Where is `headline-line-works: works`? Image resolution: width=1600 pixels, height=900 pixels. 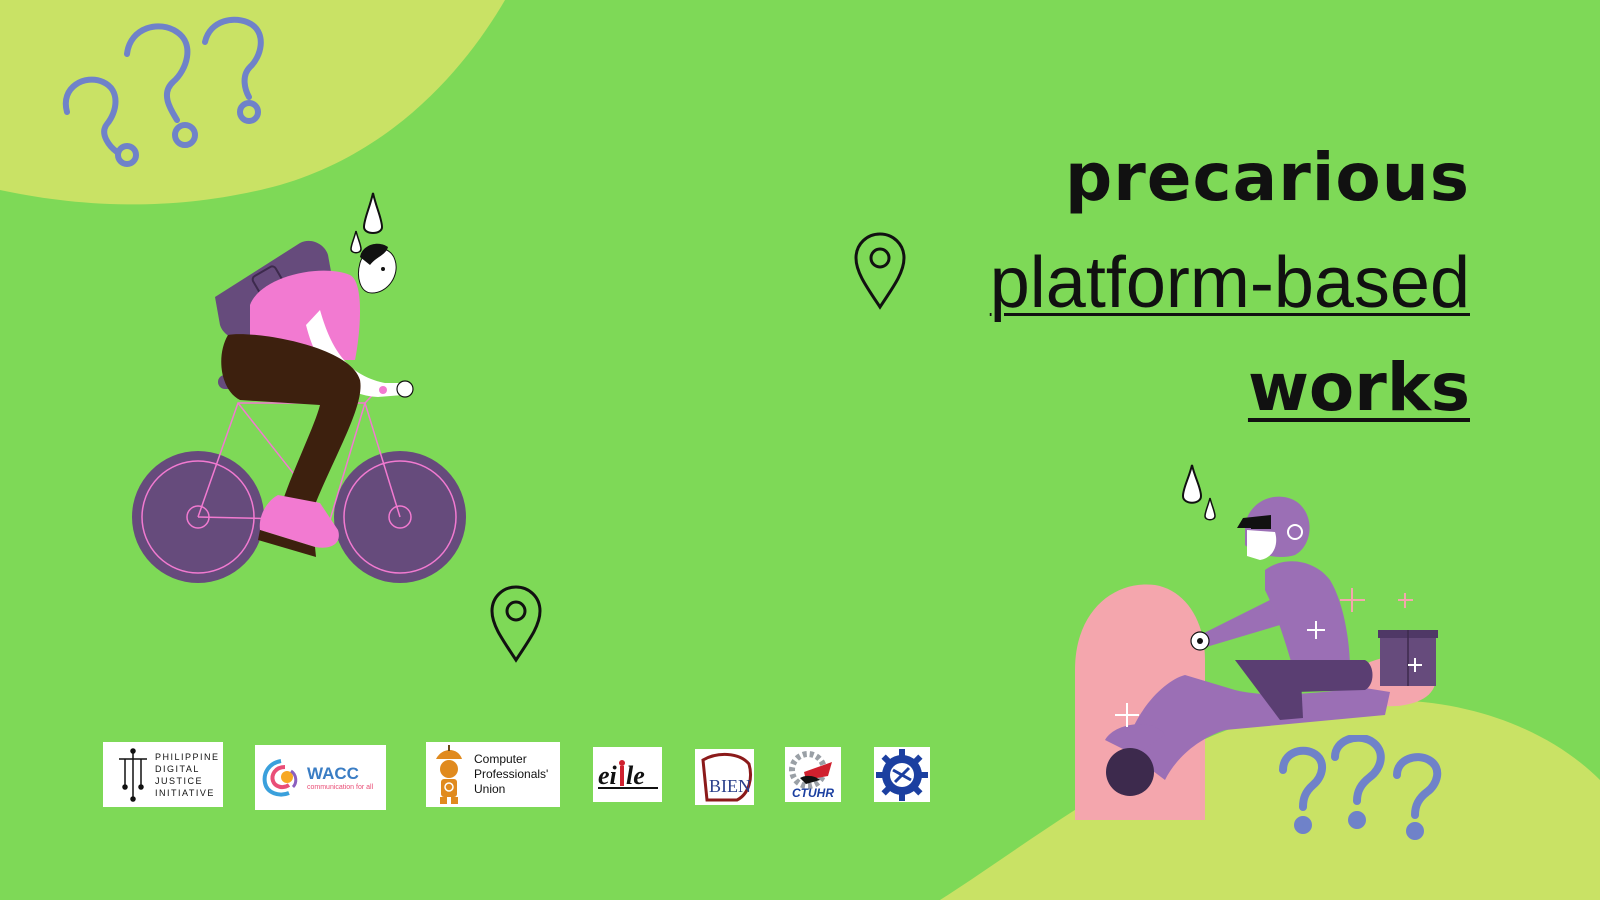 headline-line-works: works is located at coordinates (1358, 387).